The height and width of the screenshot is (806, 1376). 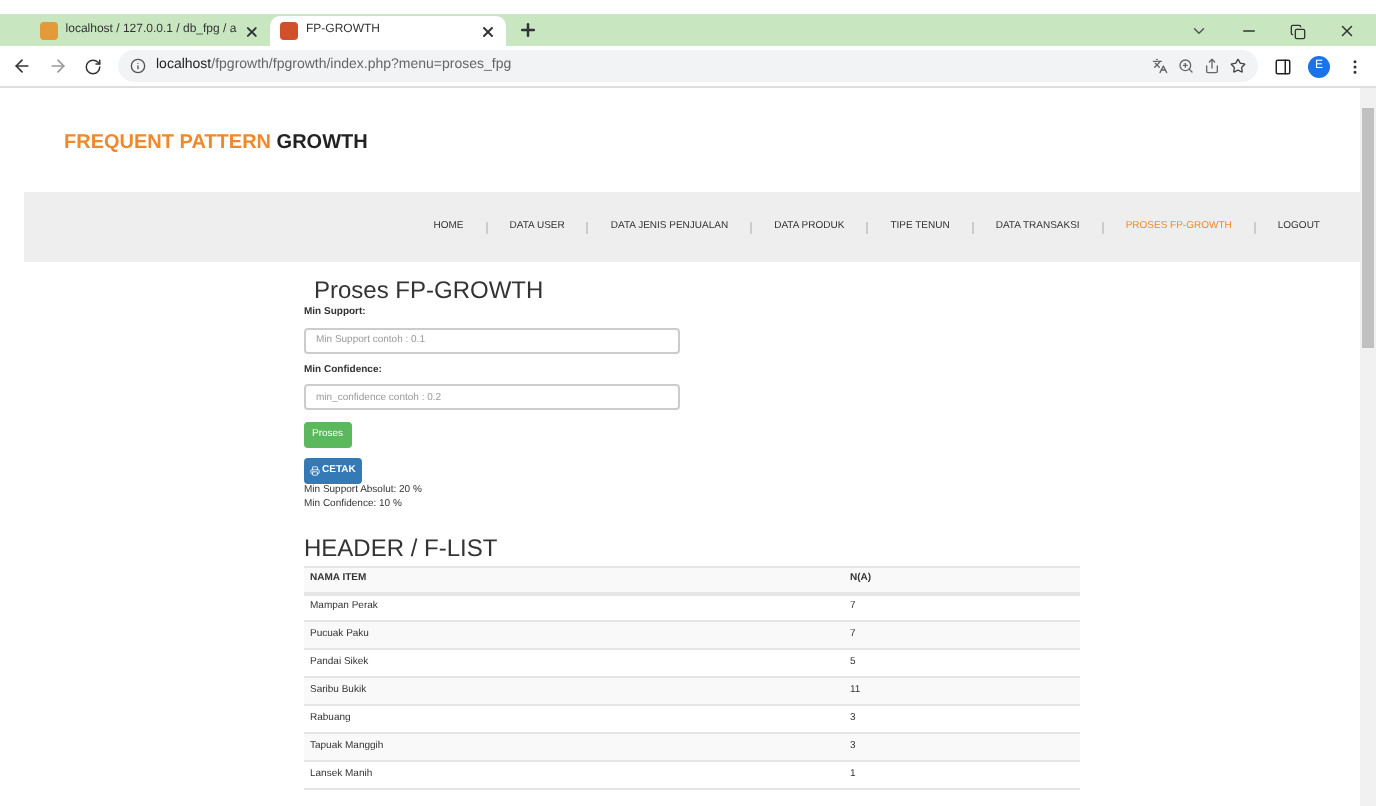 I want to click on printer-icon, so click(x=315, y=471).